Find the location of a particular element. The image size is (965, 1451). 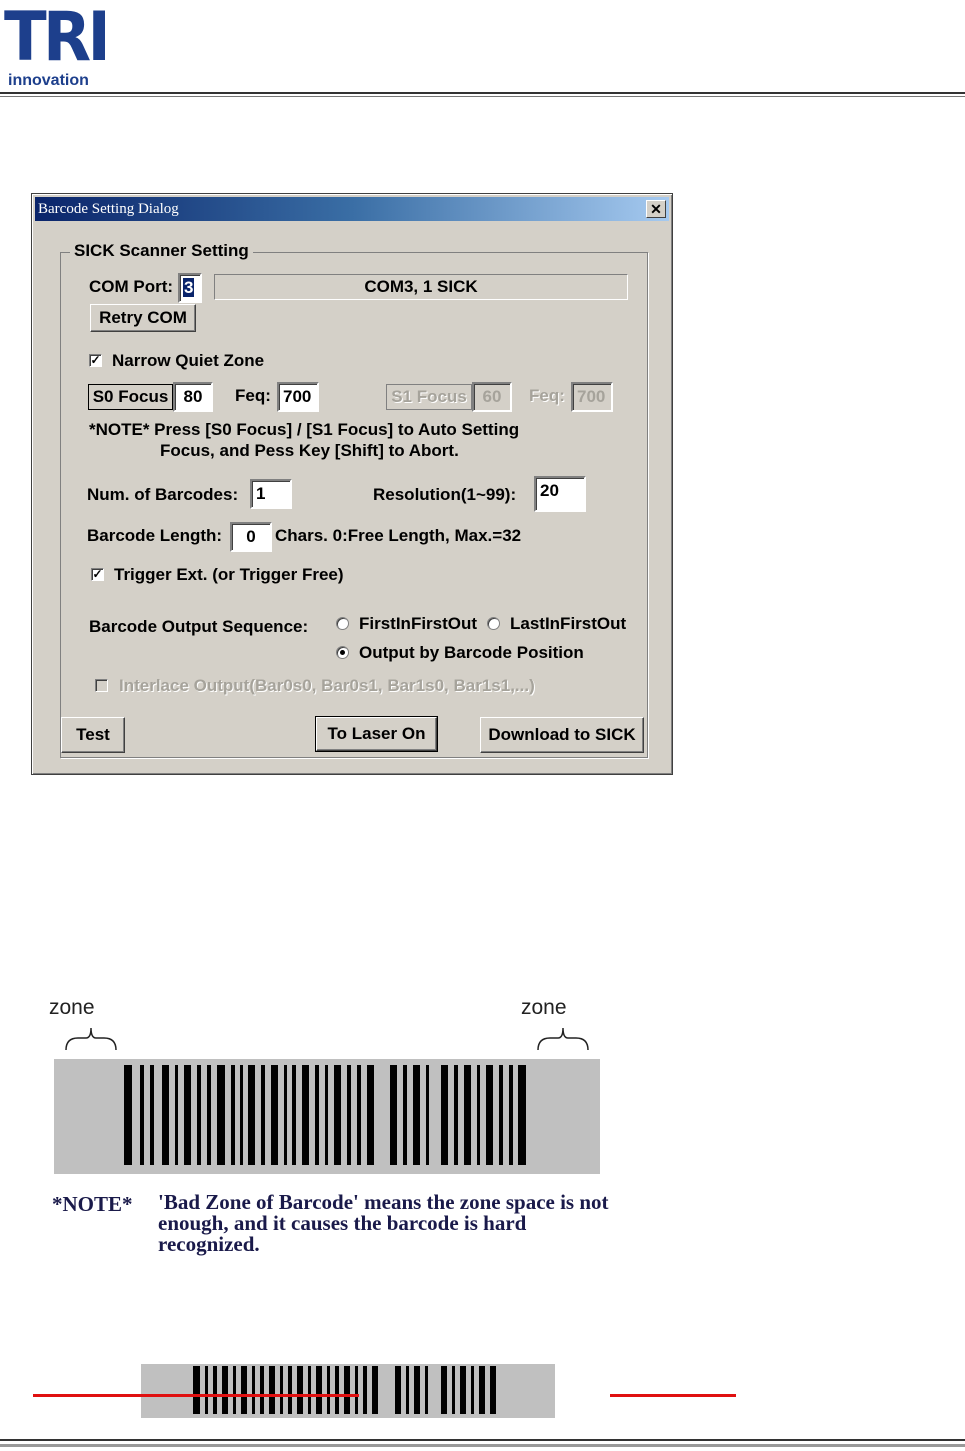

download-to-sick-button: Download to SICK is located at coordinates (562, 735).